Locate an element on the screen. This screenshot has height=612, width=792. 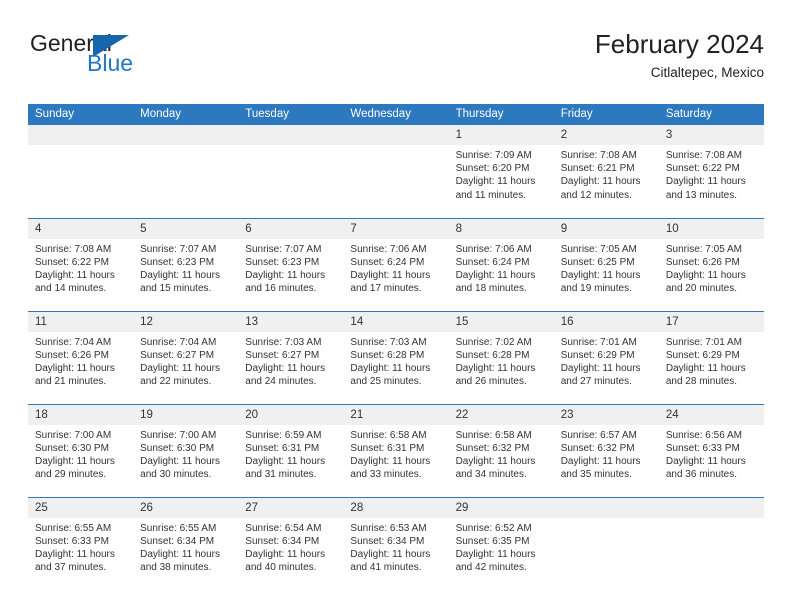
day-number: 14 is located at coordinates (396, 321).